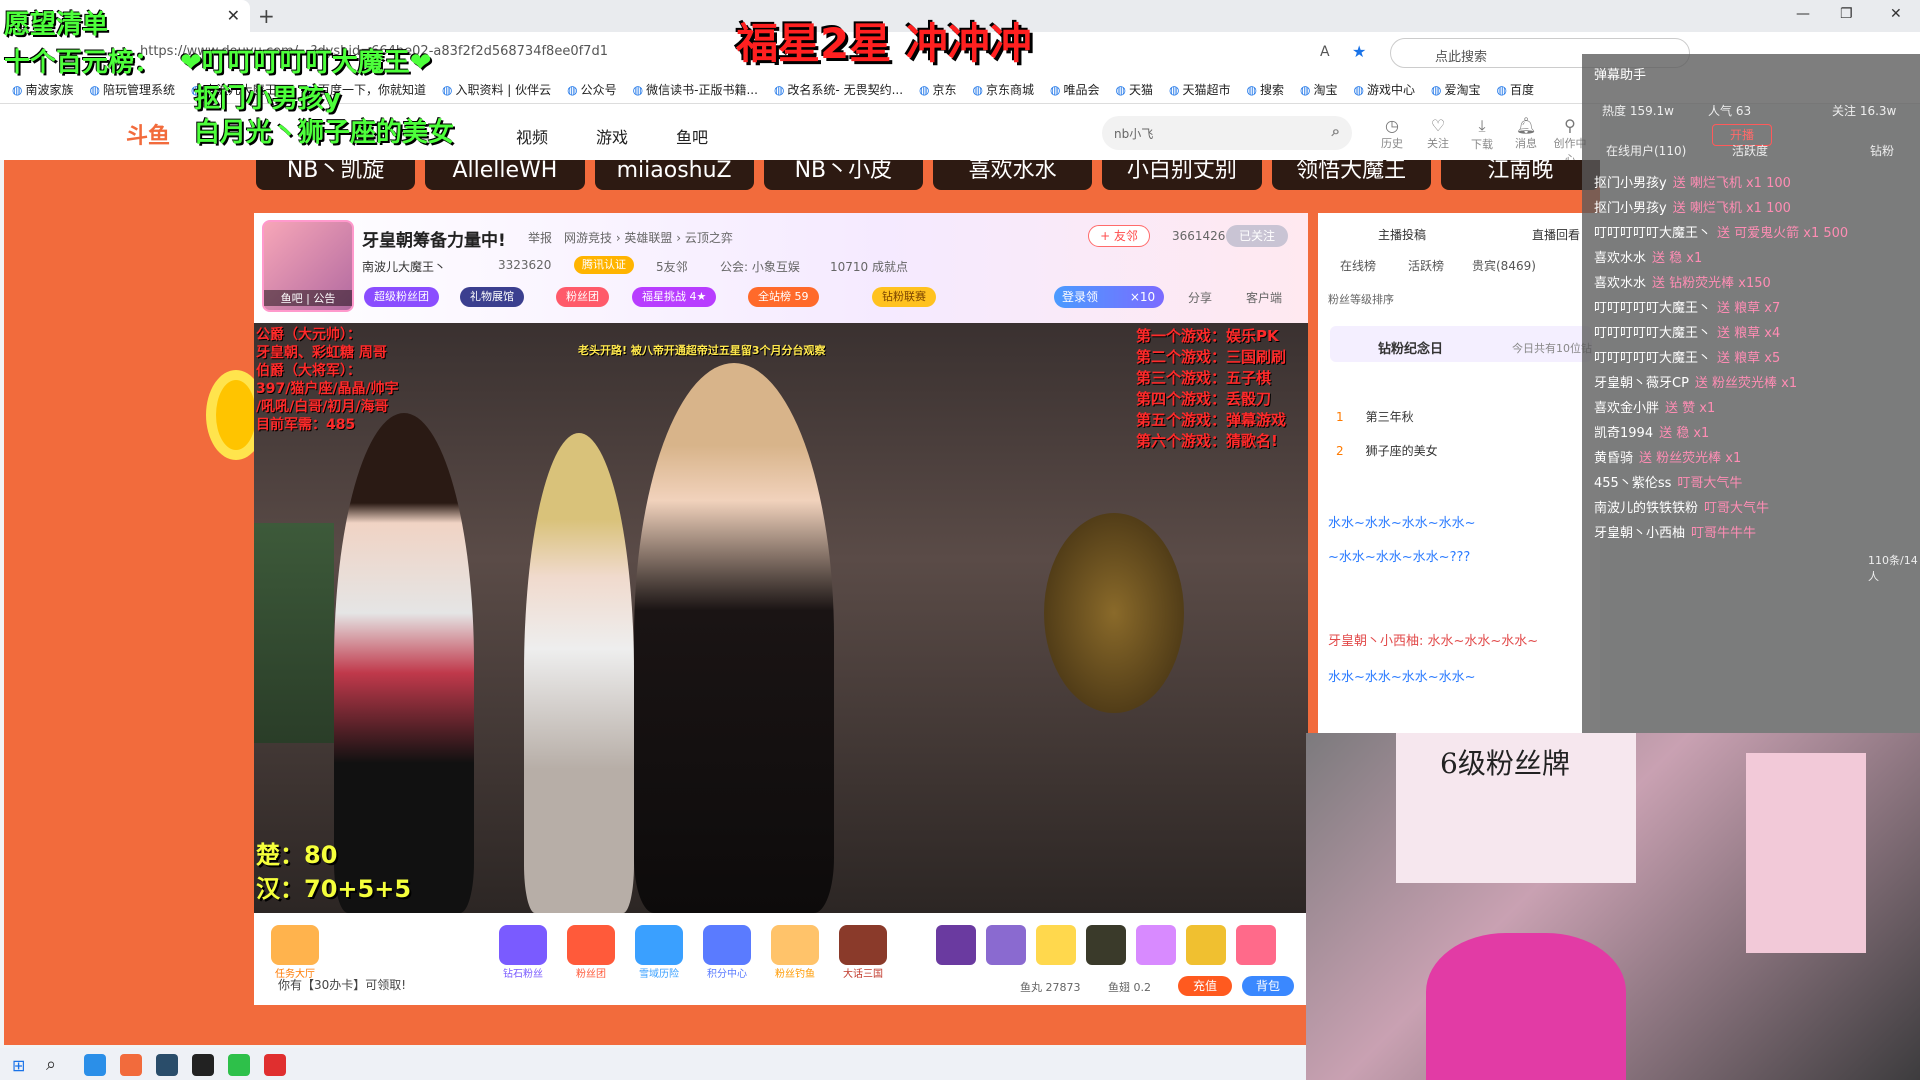 This screenshot has width=1920, height=1080. Describe the element at coordinates (1227, 133) in the screenshot. I see `site-search-input: nb小飞 ⌕` at that location.